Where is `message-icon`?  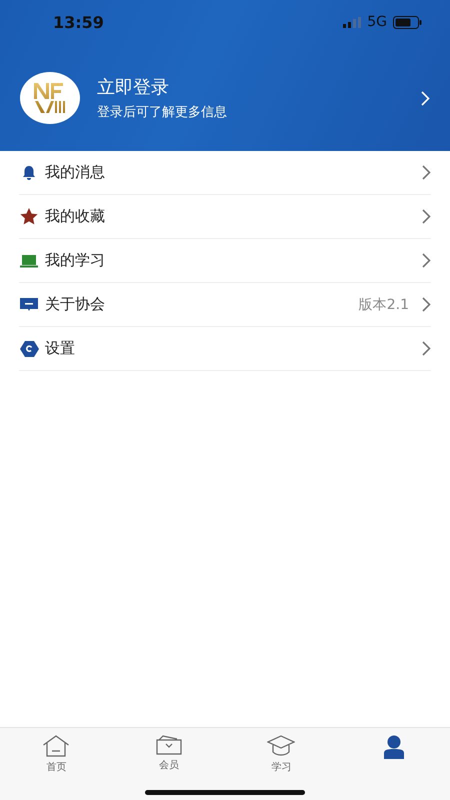 message-icon is located at coordinates (29, 304).